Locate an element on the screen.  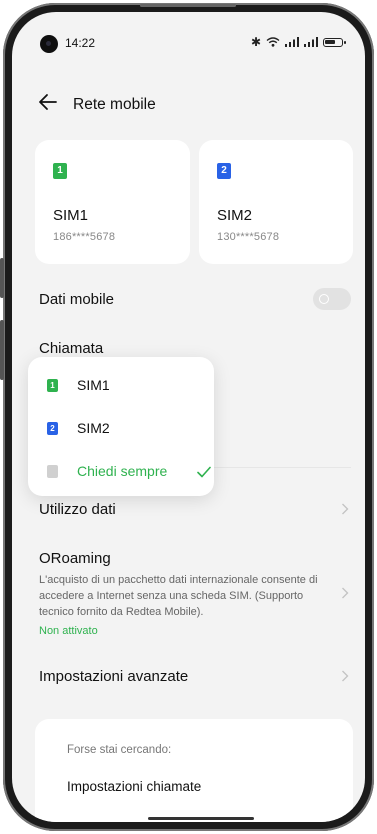
sim2-card: 2 SIM2 130****5678 is located at coordinates (276, 202).